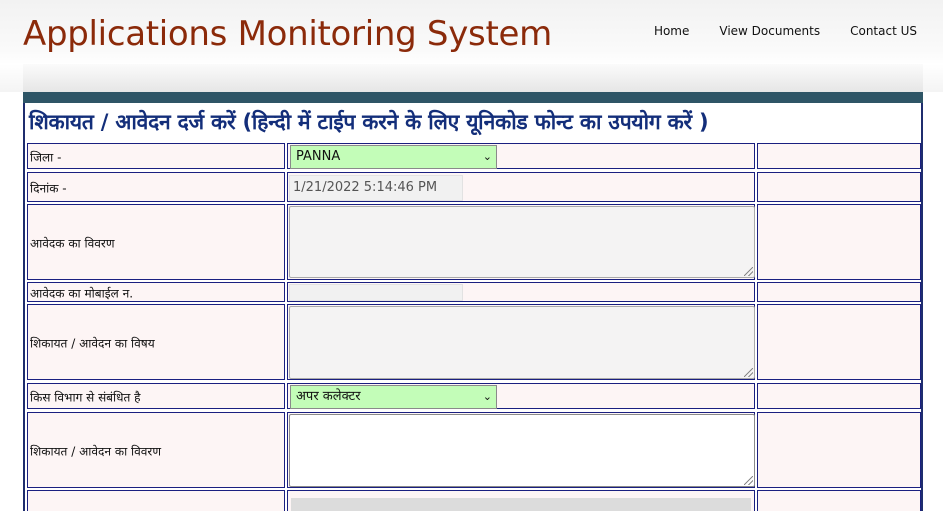  What do you see at coordinates (156, 292) in the screenshot?
I see `mobile-label-cell: आवेदक का मोबाईल न.` at bounding box center [156, 292].